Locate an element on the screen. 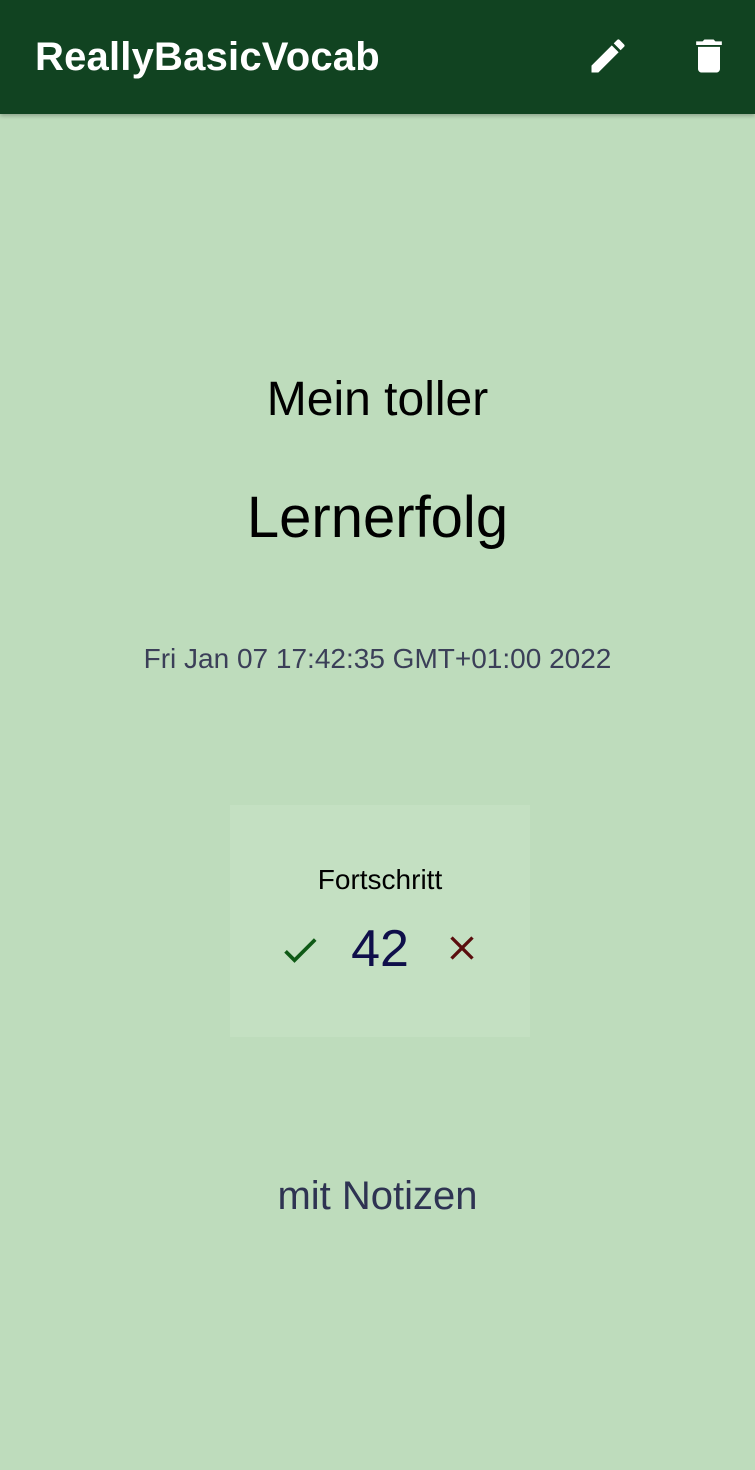 Image resolution: width=755 pixels, height=1470 pixels. edit-button is located at coordinates (608, 56).